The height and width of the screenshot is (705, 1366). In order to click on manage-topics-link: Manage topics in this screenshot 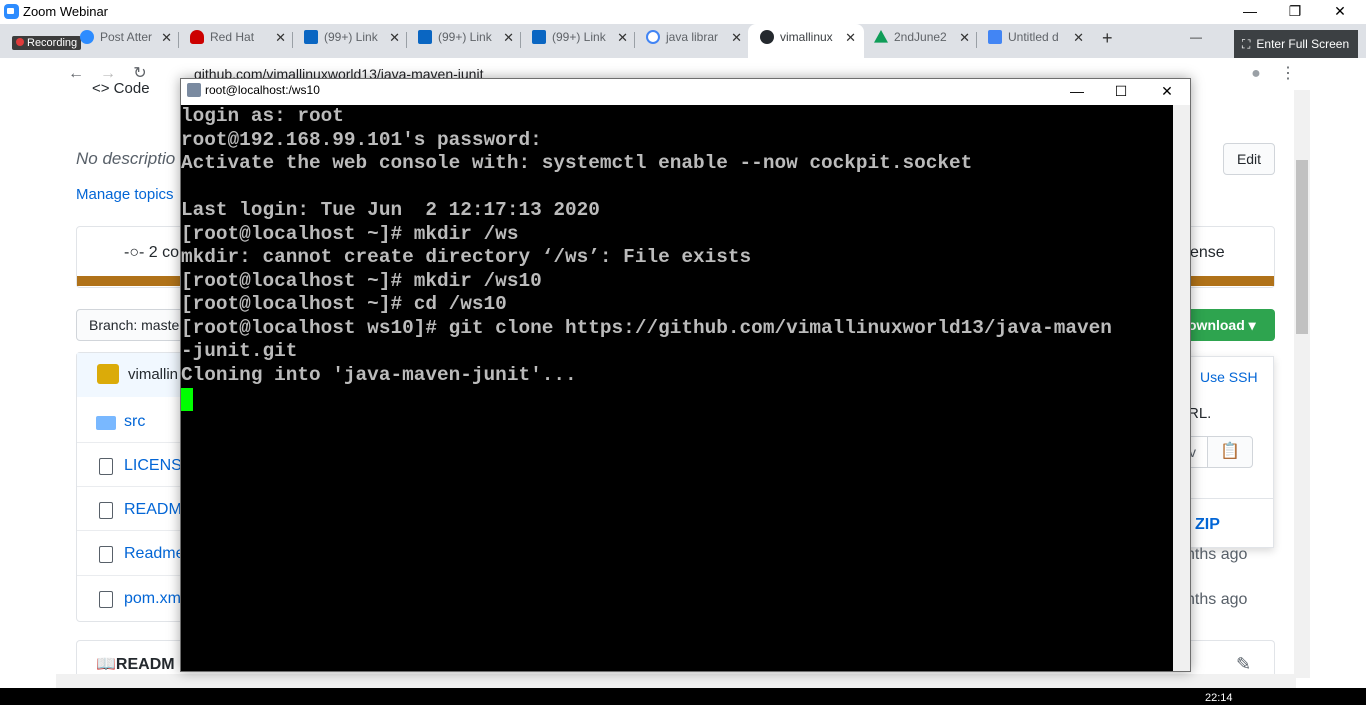, I will do `click(125, 194)`.